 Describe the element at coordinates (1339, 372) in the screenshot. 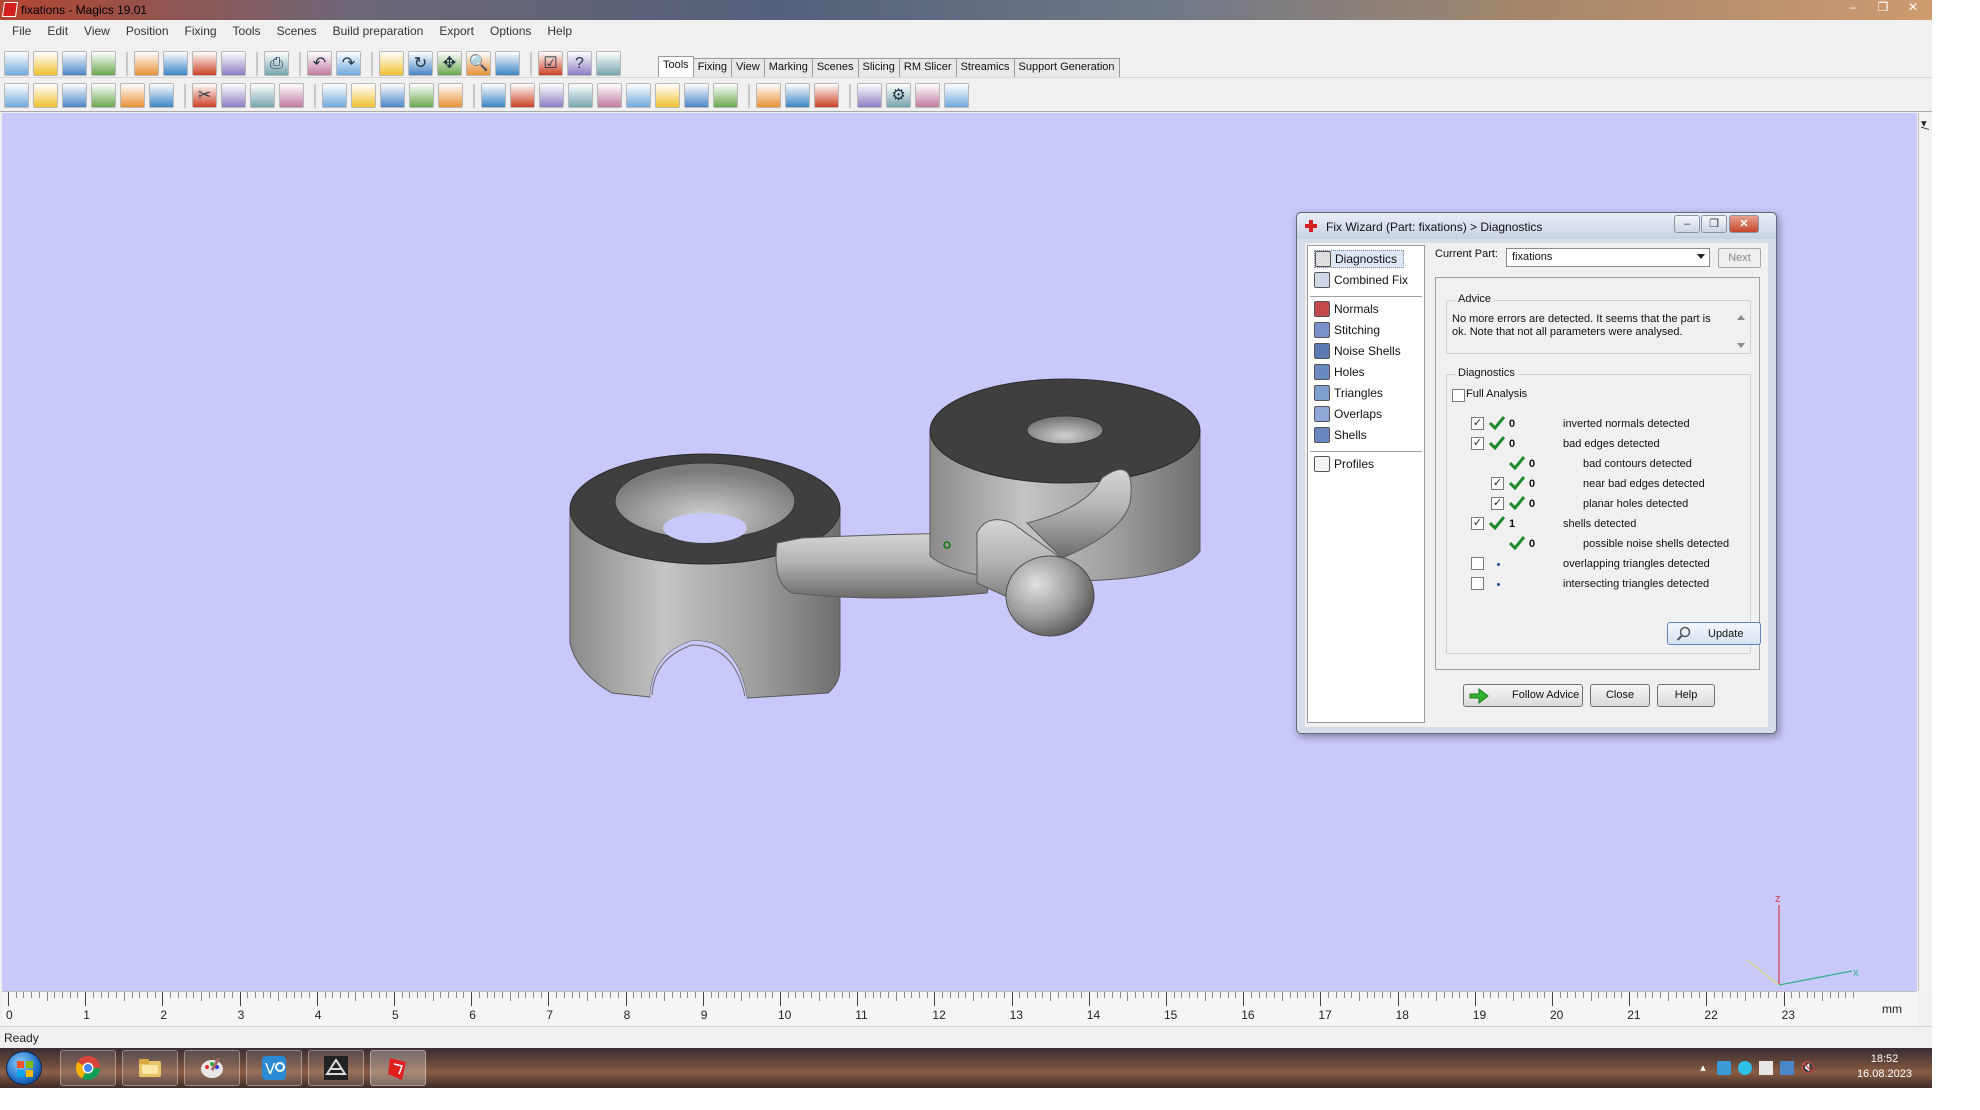

I see `nav-holes: Holes` at that location.